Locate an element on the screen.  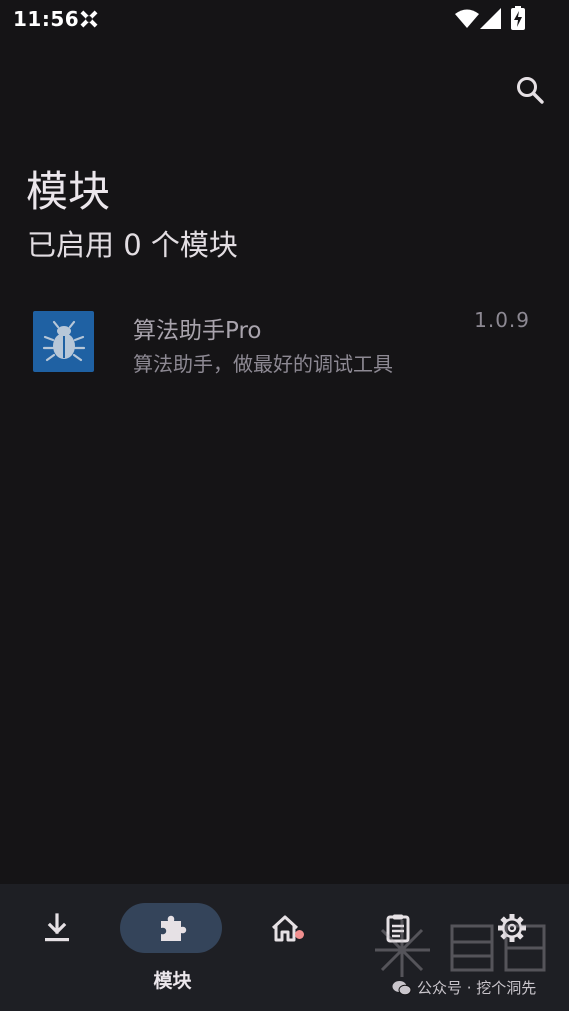
watermark-logo is located at coordinates (460, 948).